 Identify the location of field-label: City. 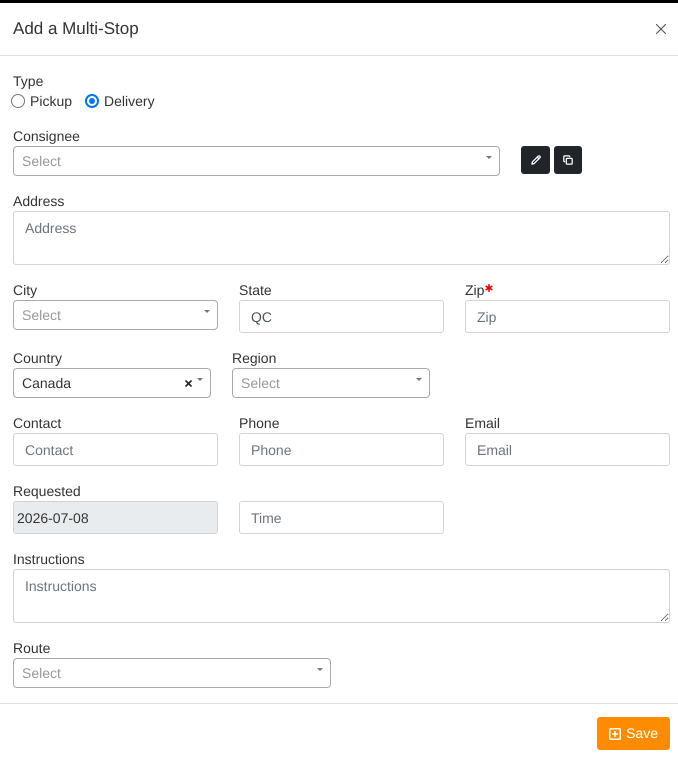
(25, 290).